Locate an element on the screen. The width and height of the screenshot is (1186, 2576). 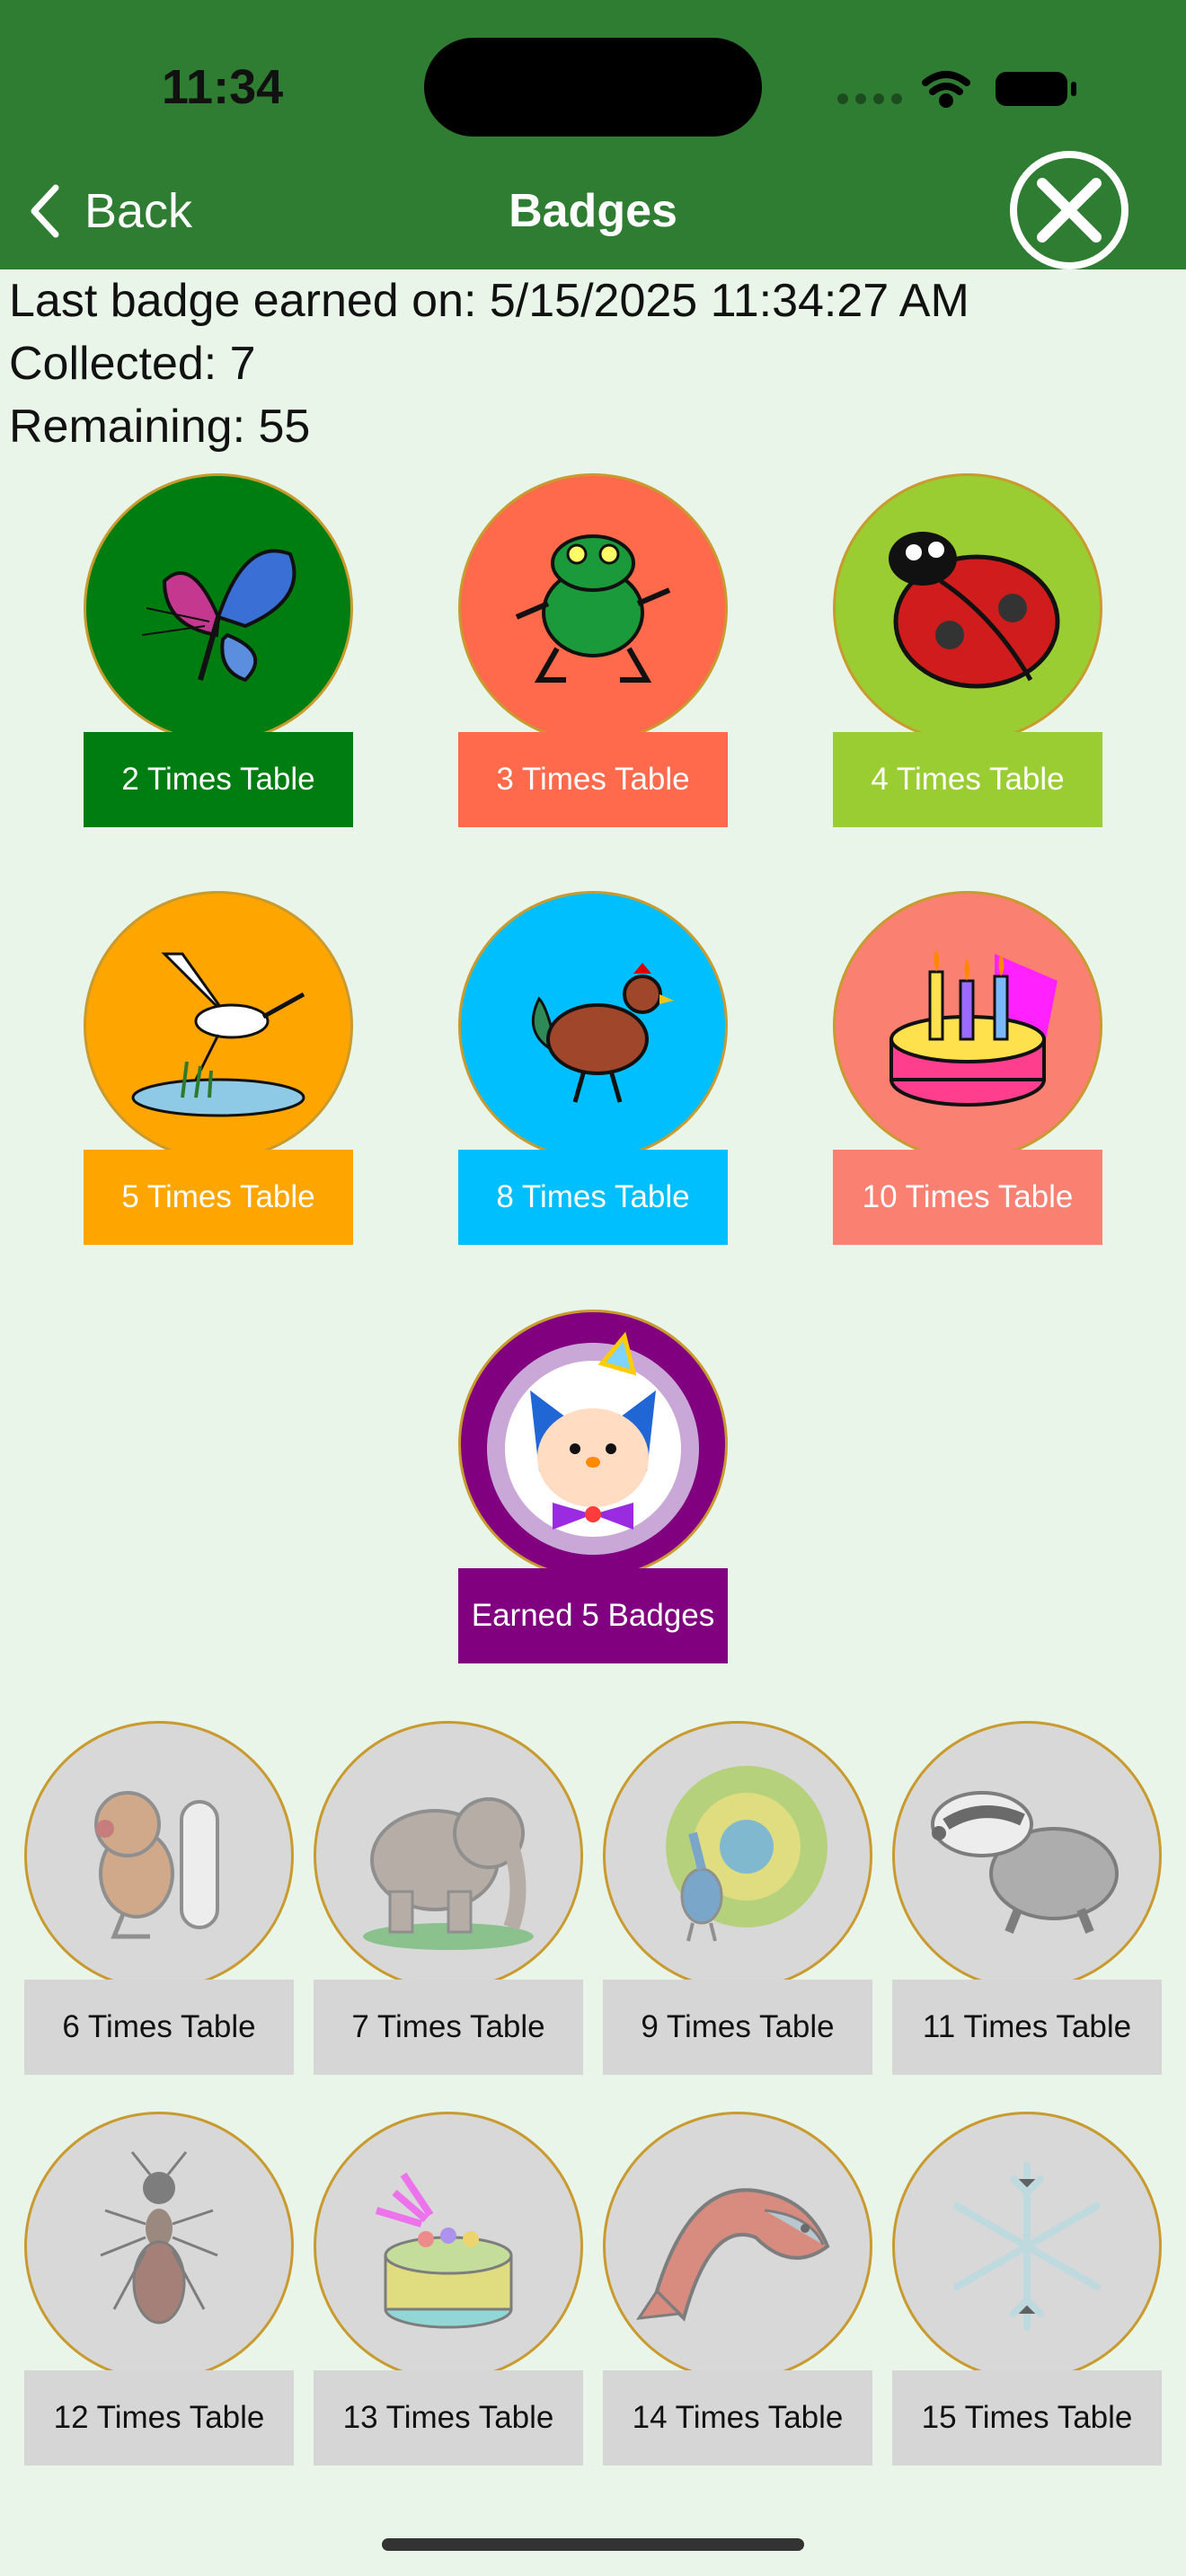
home-indicator is located at coordinates (593, 2544).